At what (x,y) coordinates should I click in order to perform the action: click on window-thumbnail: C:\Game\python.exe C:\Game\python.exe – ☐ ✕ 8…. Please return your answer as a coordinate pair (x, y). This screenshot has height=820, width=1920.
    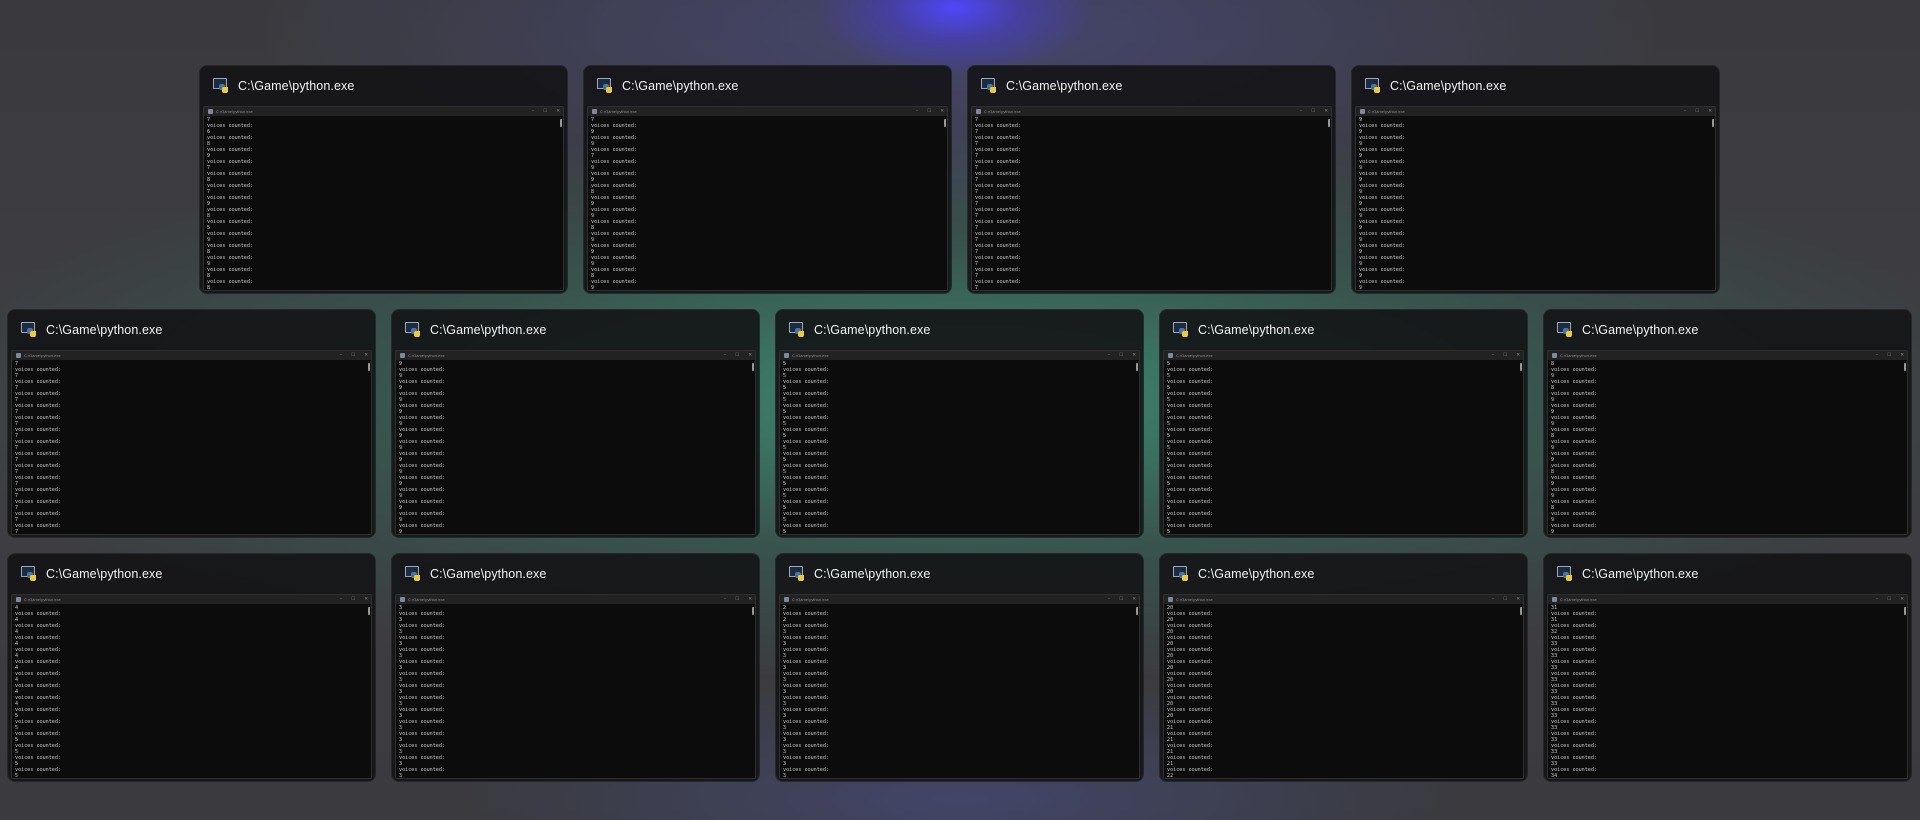
    Looking at the image, I should click on (1727, 423).